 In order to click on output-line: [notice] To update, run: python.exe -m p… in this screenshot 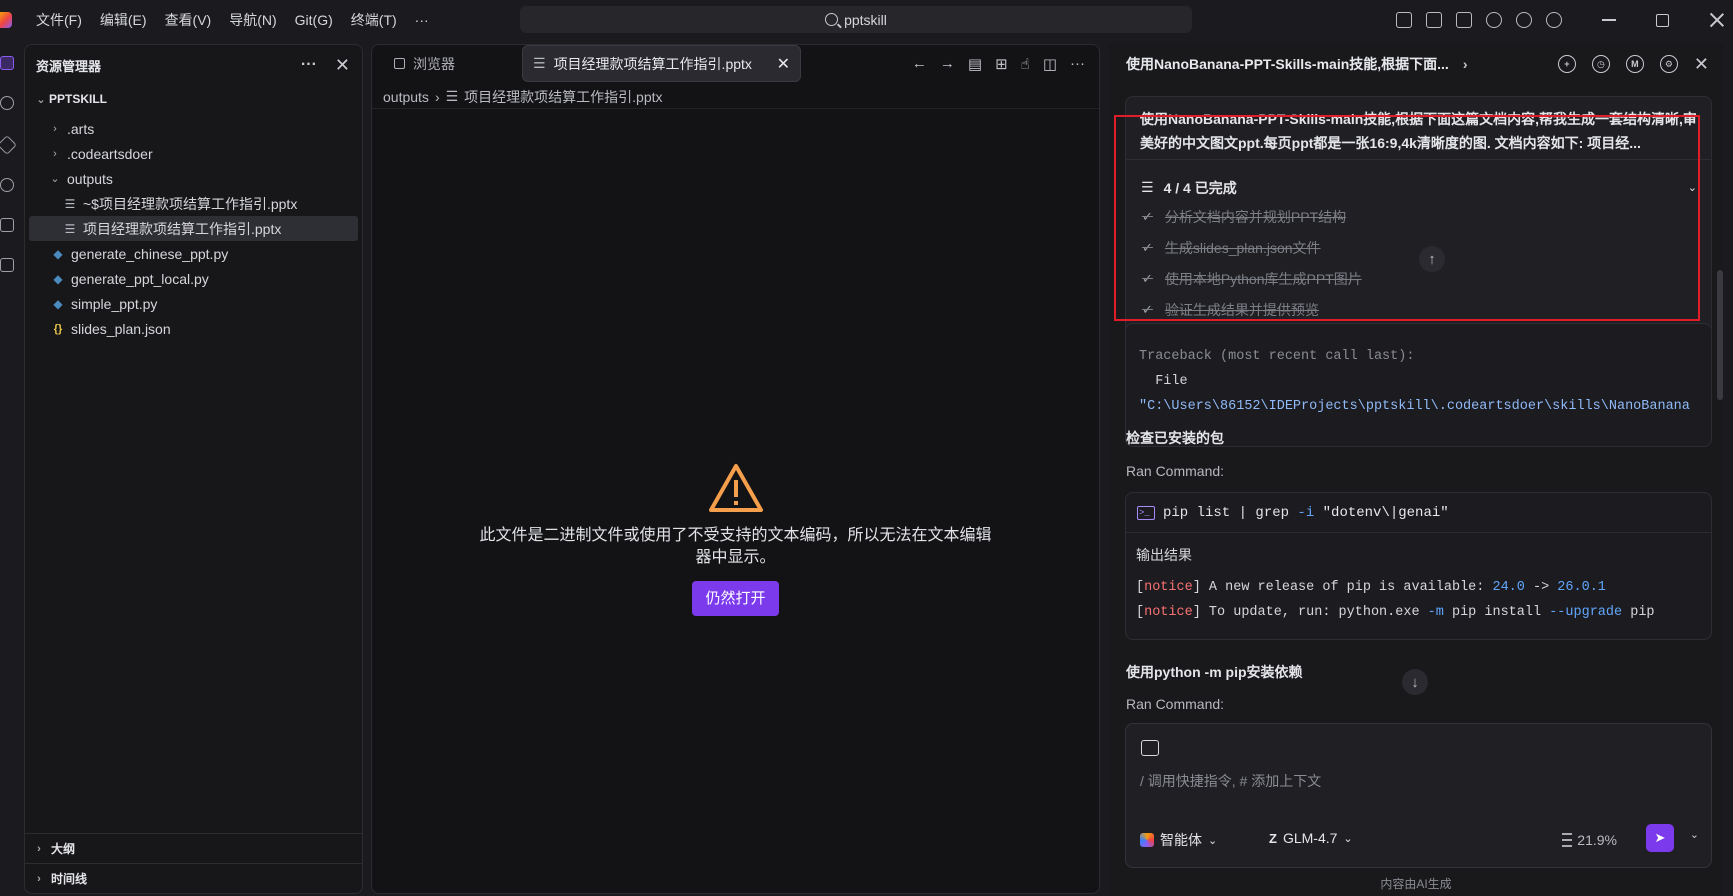, I will do `click(1395, 612)`.